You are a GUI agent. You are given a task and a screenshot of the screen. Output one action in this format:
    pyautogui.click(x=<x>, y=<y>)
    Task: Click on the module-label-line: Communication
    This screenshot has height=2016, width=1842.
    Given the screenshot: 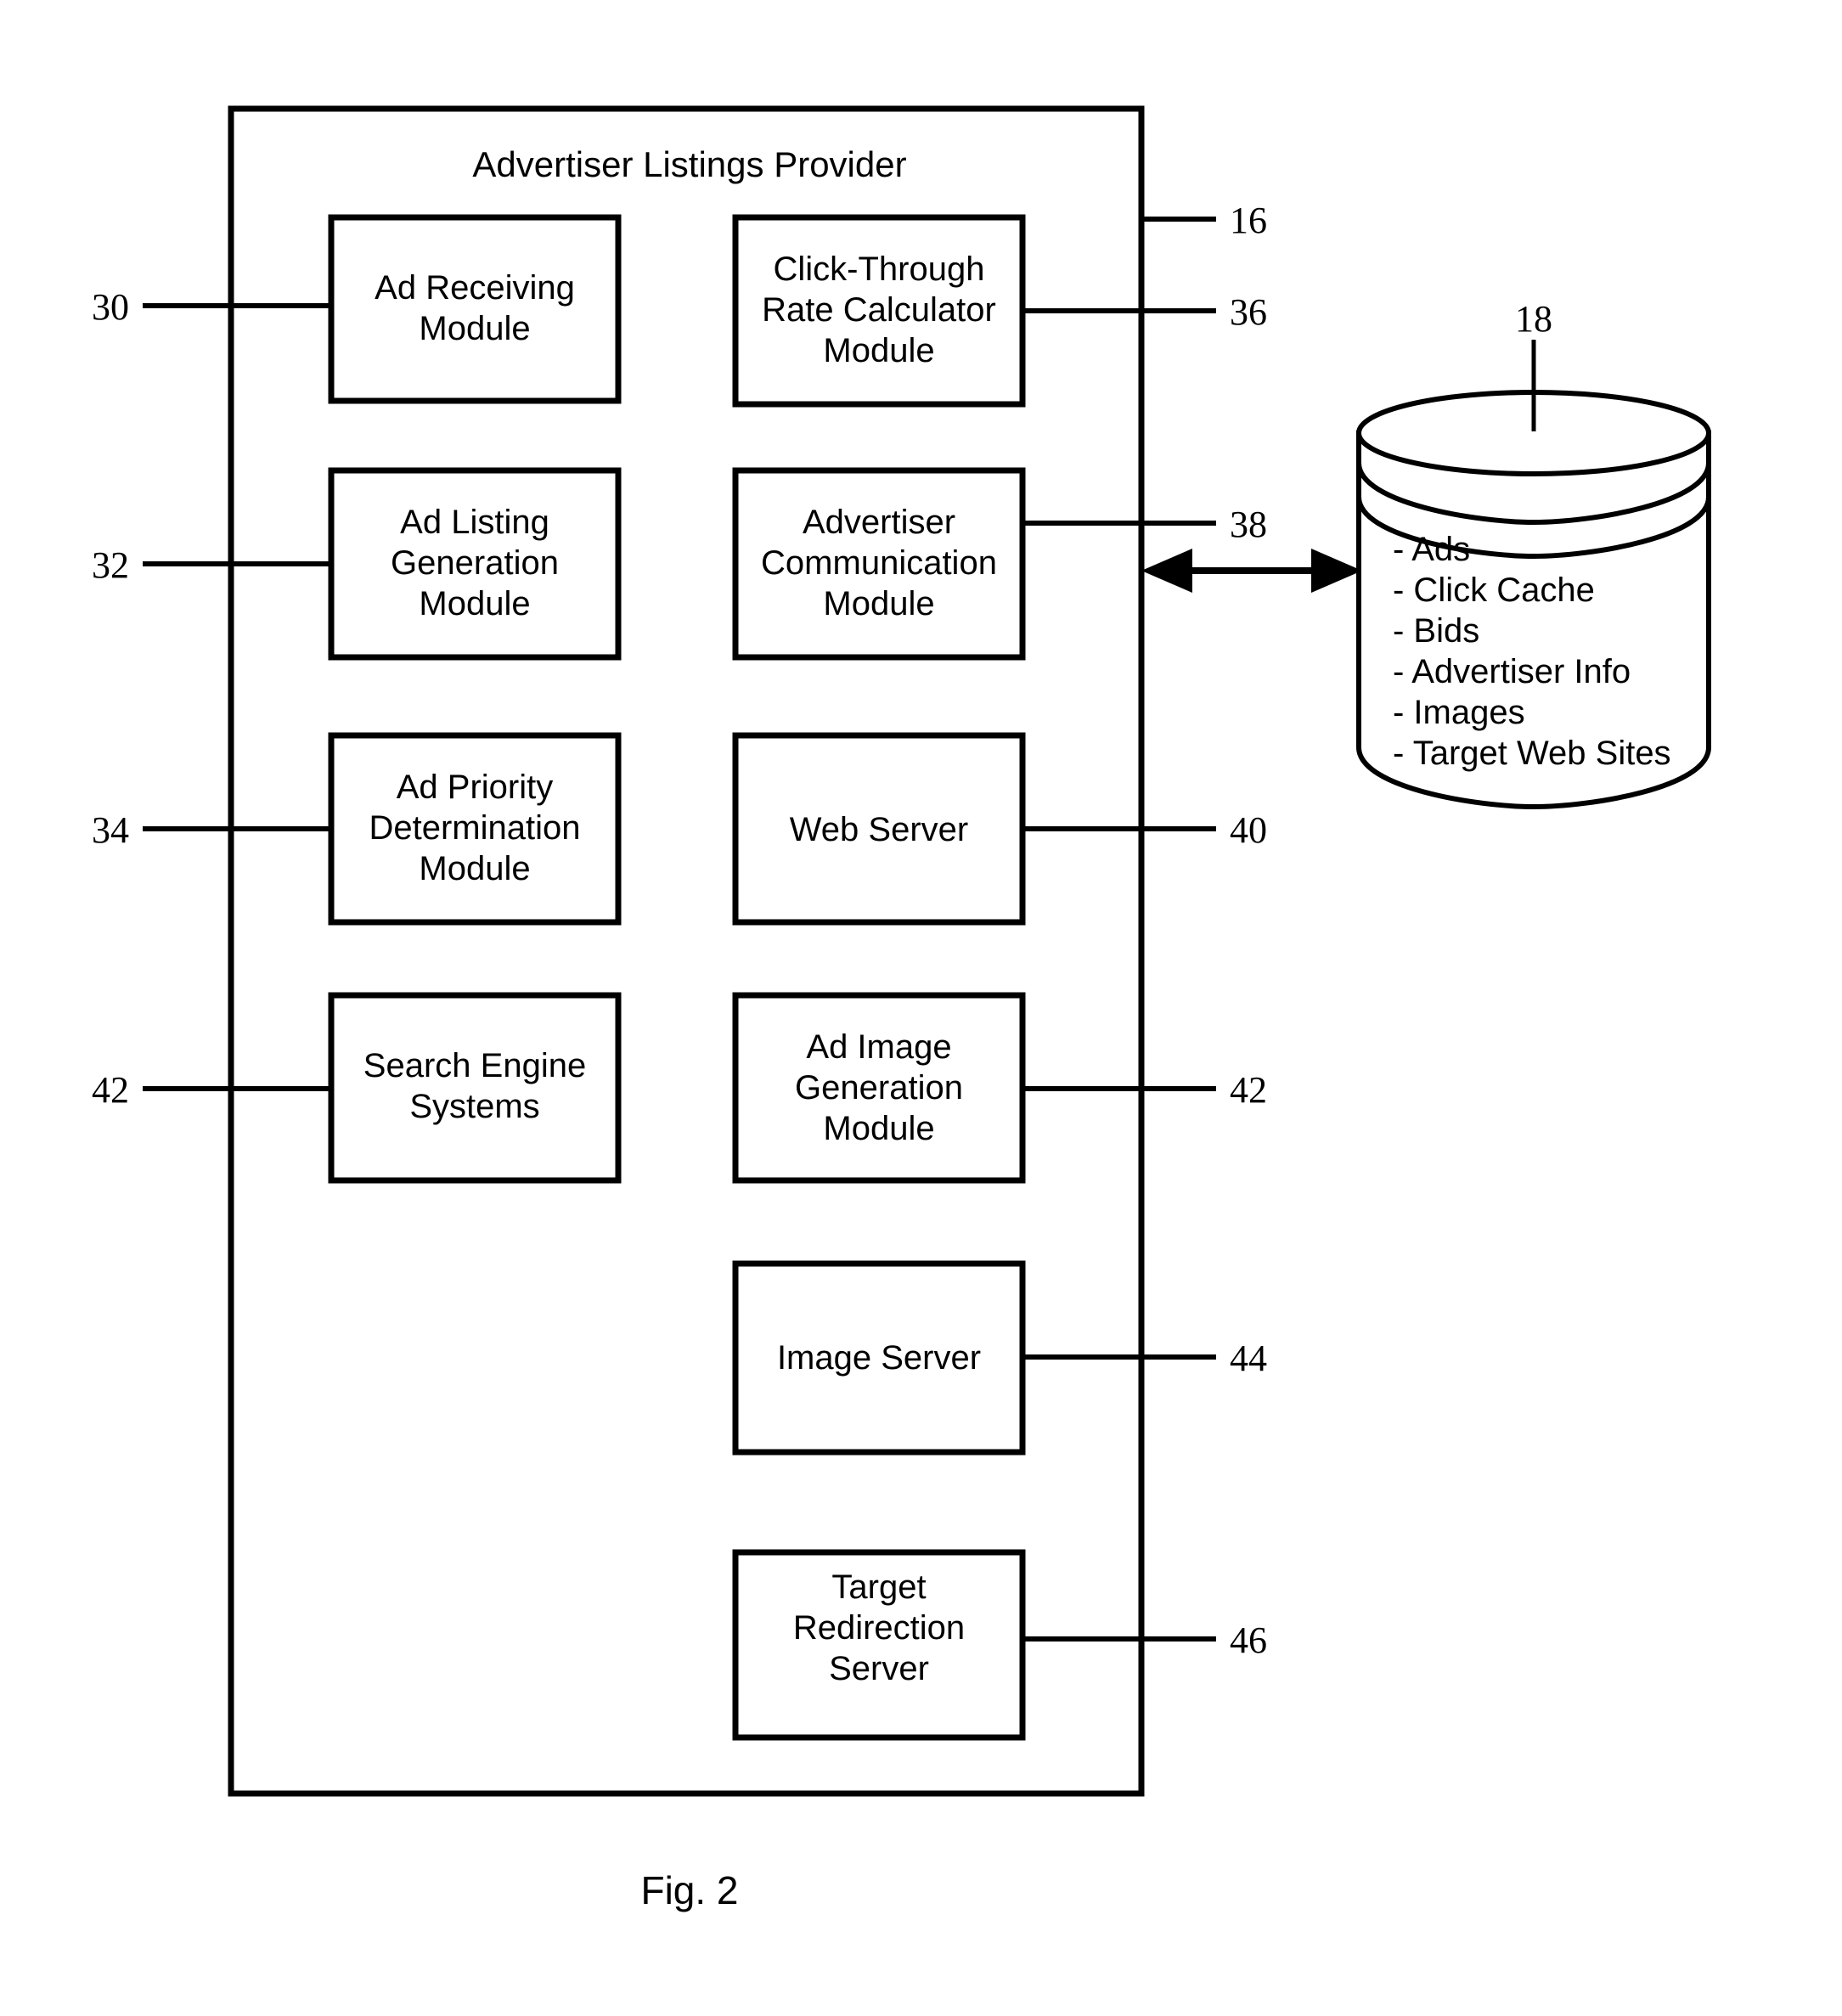 What is the action you would take?
    pyautogui.click(x=879, y=563)
    